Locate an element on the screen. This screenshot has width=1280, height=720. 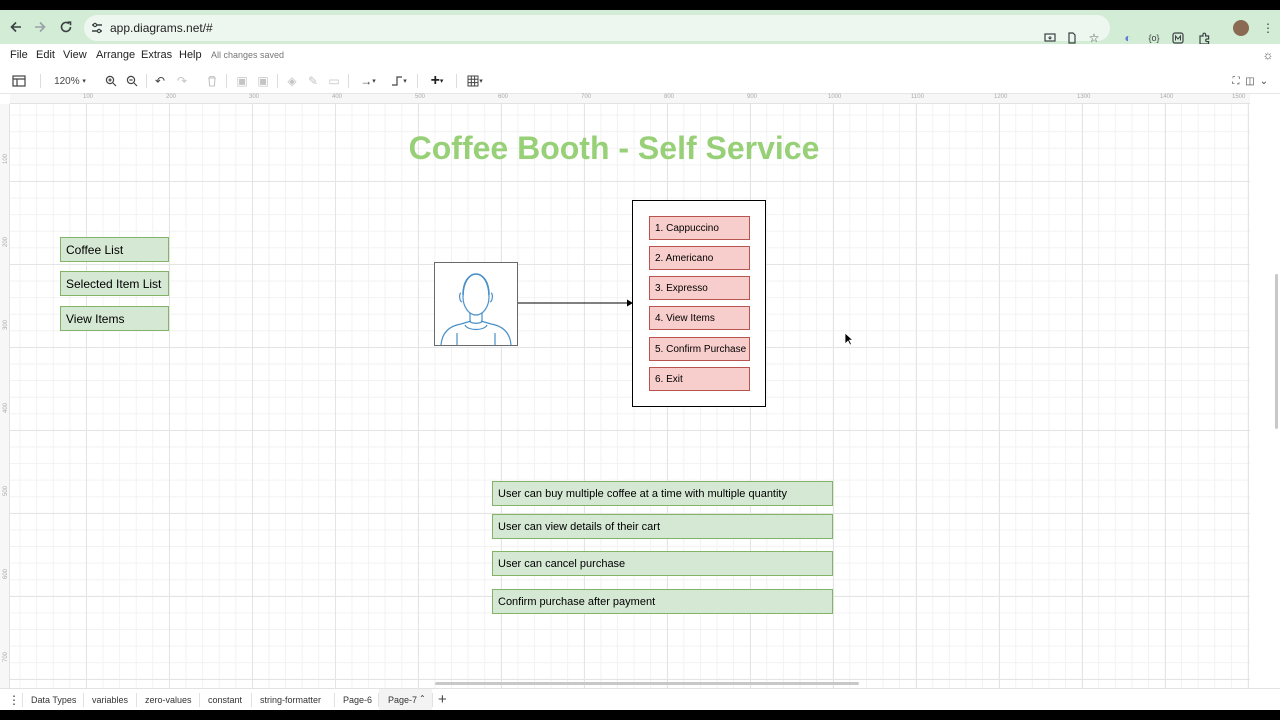
zoom-out-icon is located at coordinates (132, 81).